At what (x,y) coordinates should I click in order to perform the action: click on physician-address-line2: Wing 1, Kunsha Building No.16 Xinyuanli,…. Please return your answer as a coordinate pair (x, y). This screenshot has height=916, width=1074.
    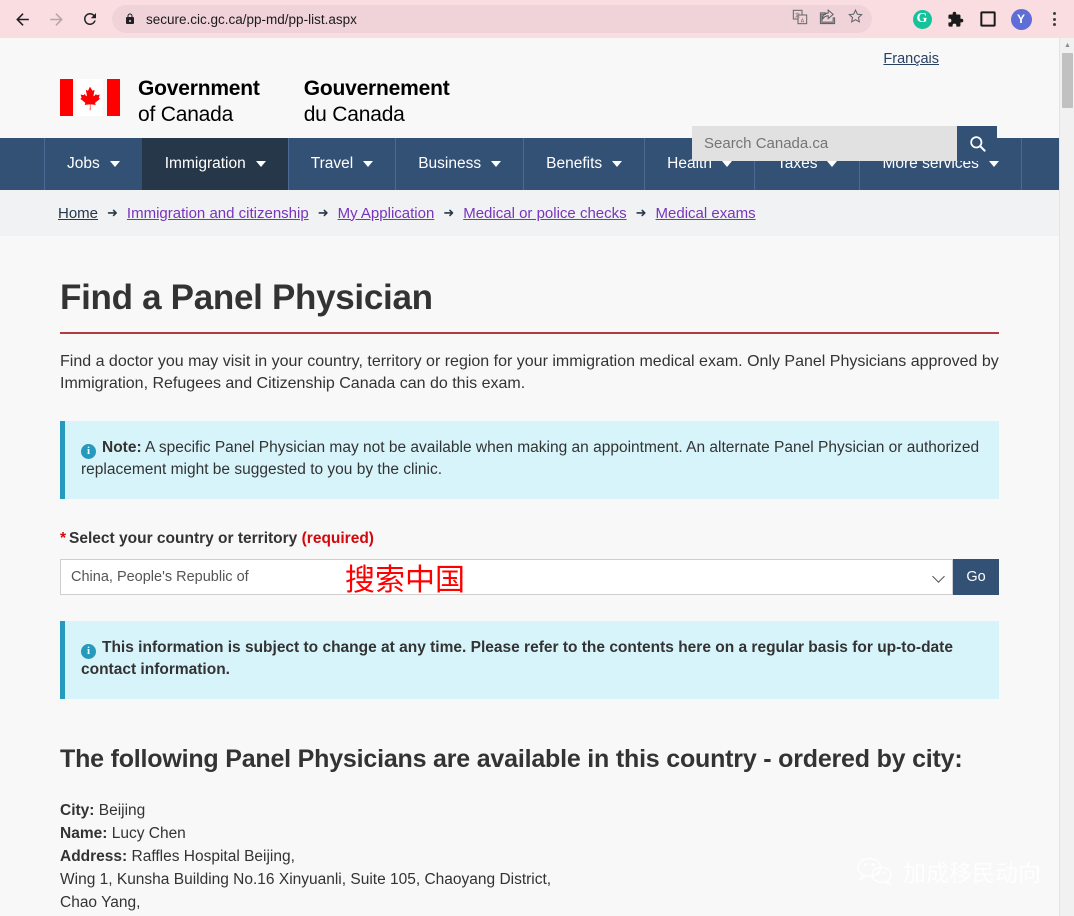
    Looking at the image, I should click on (306, 879).